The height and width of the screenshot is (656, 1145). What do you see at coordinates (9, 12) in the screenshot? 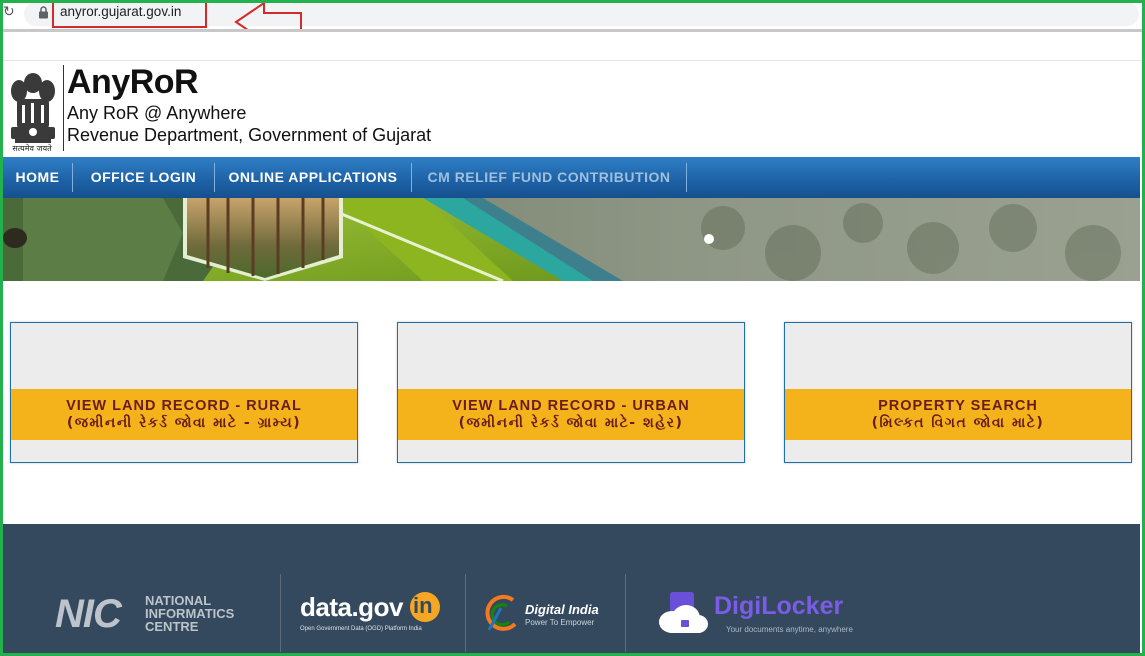
I see `reload-icon: ↻` at bounding box center [9, 12].